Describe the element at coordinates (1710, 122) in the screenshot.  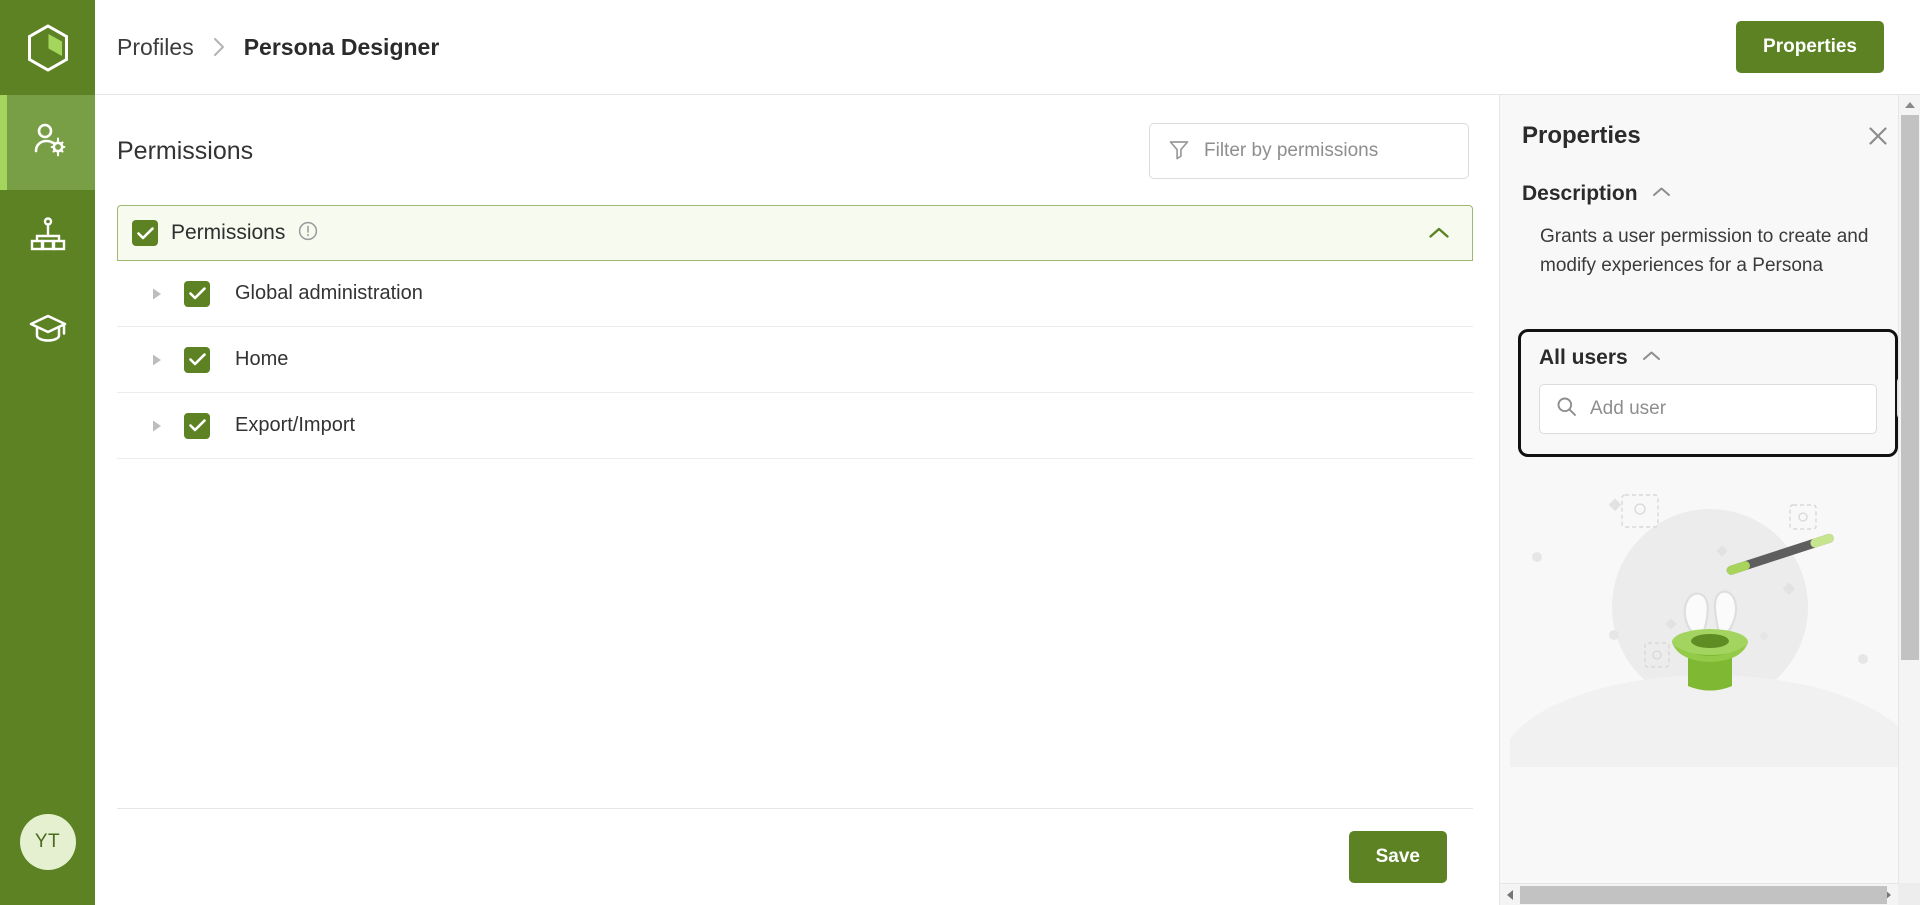
I see `properties-header: Properties` at that location.